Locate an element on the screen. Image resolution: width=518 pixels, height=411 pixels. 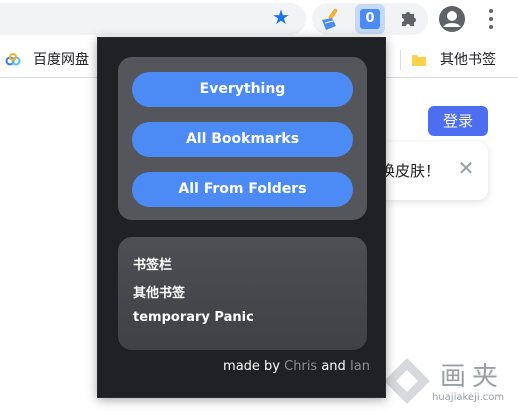
watermark-title: 画夹 is located at coordinates (472, 377).